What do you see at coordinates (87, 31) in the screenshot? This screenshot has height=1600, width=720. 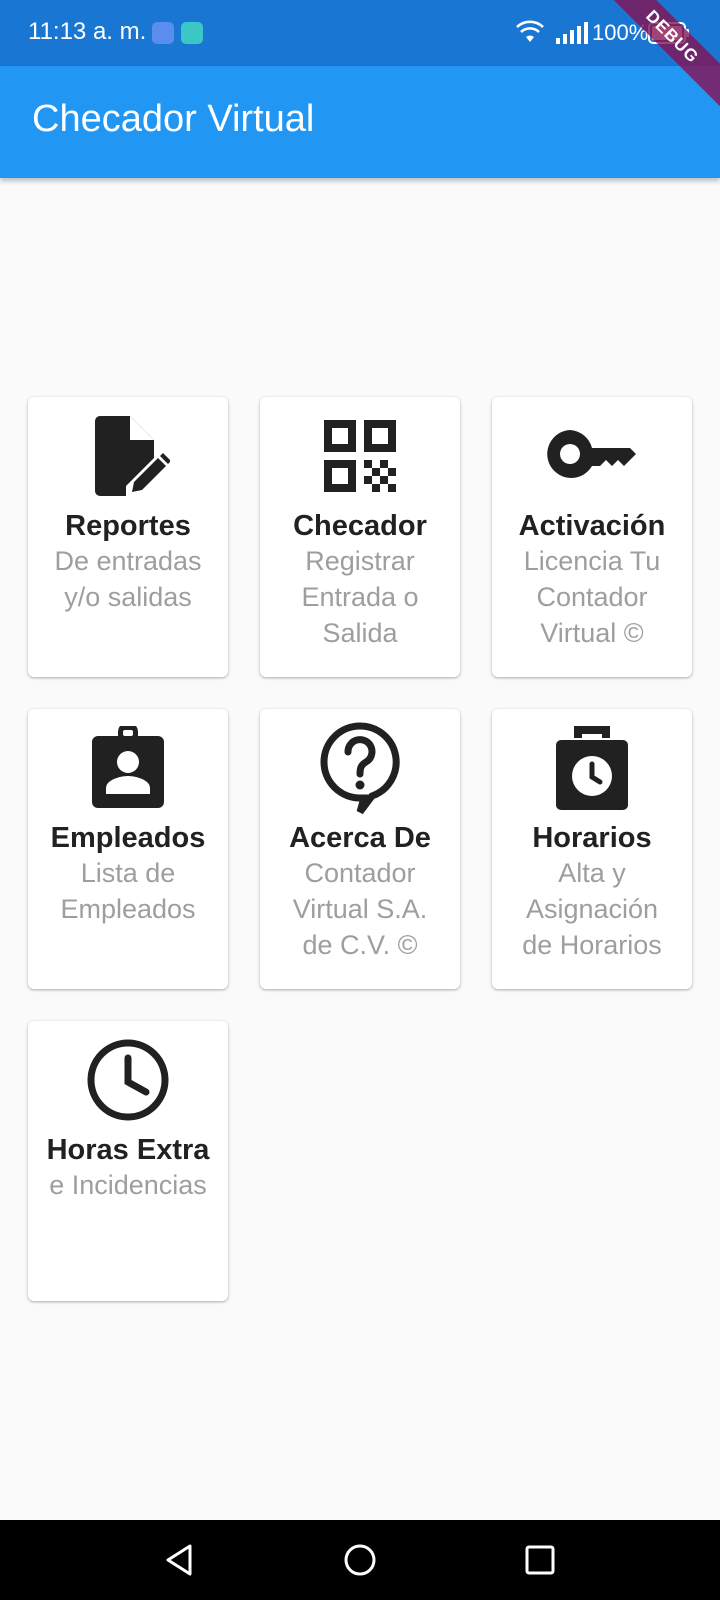 I see `status-time: 11:13 a. m.` at bounding box center [87, 31].